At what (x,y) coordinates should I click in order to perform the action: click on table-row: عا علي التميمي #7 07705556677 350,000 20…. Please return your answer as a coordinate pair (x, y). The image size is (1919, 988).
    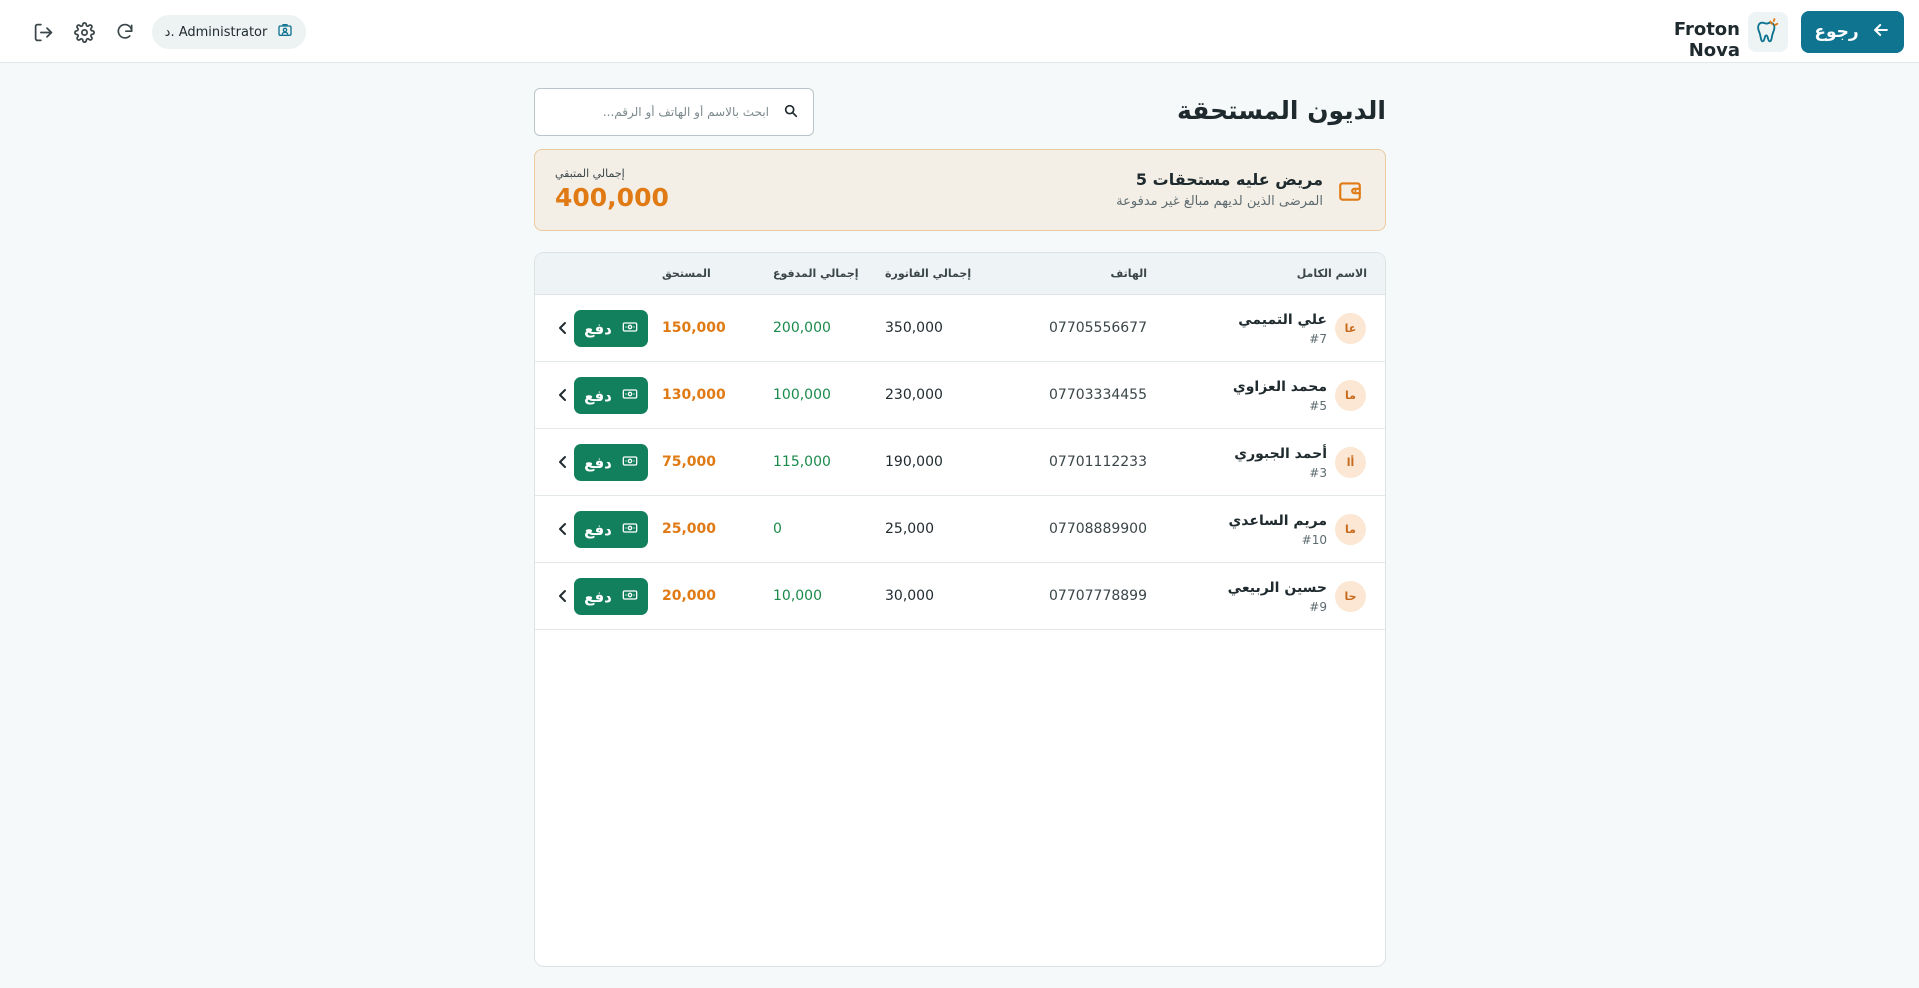
    Looking at the image, I should click on (960, 328).